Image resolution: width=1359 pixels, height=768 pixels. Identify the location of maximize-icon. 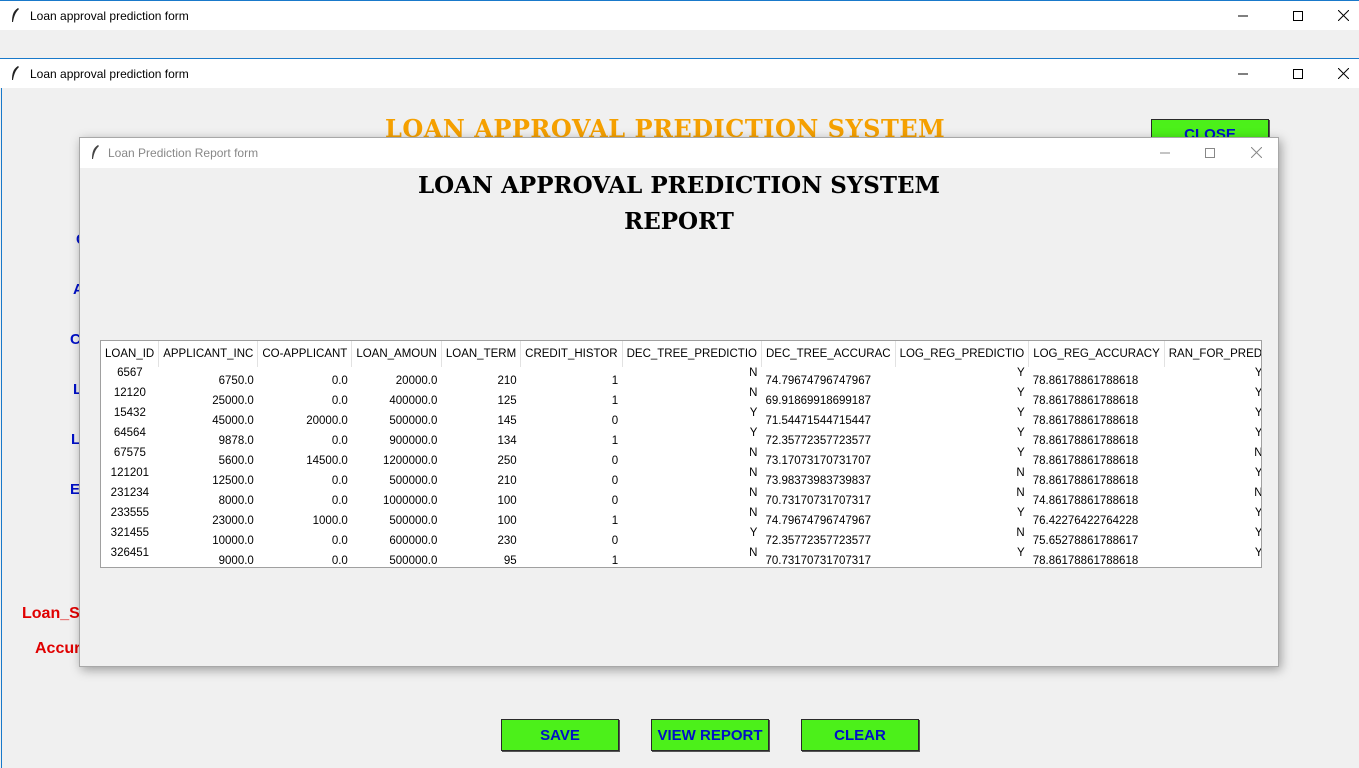
(1298, 73).